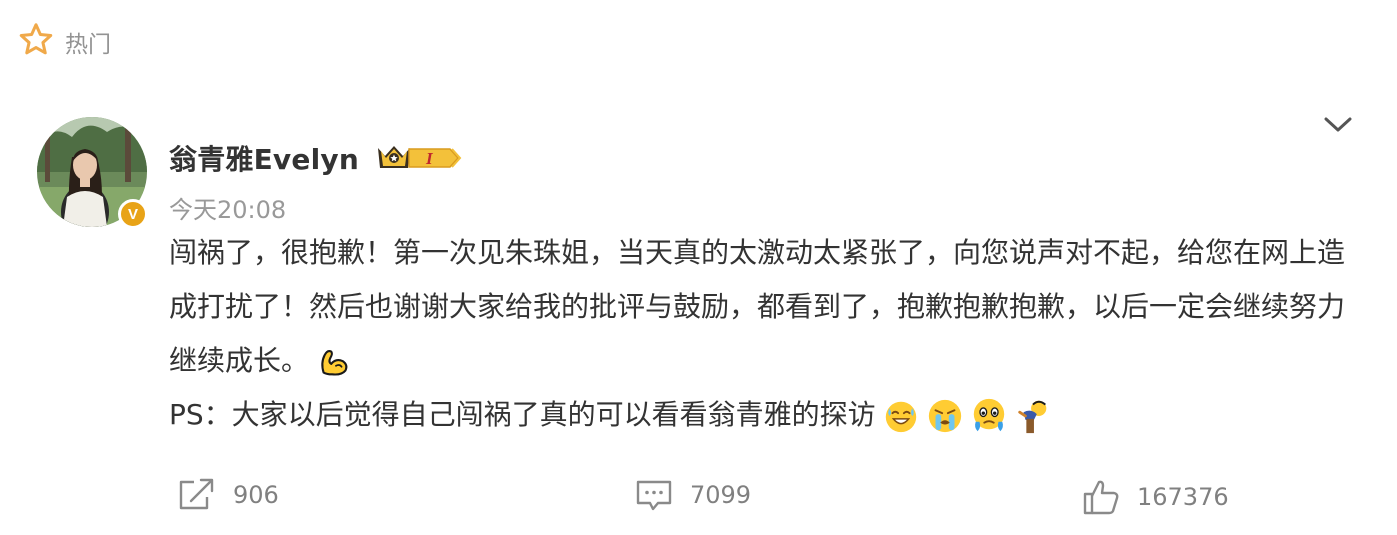 The image size is (1397, 535). I want to click on repost-icon, so click(196, 494).